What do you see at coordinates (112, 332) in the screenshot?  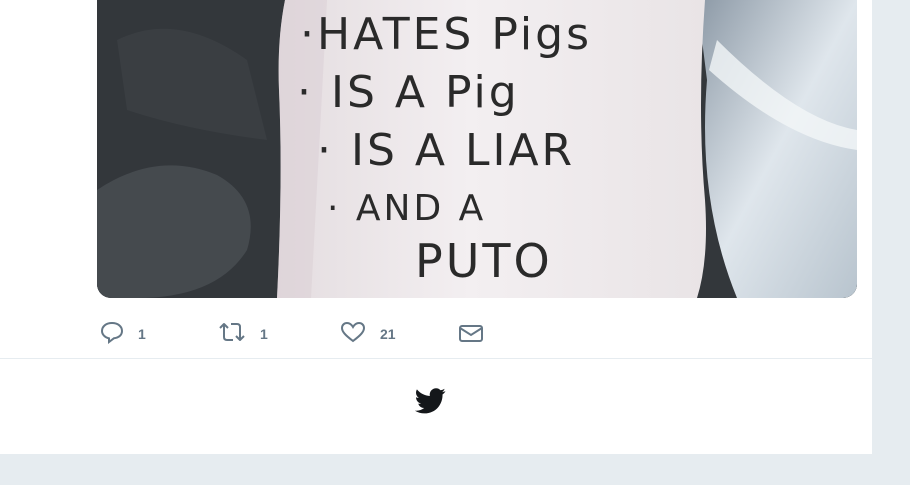 I see `reply-icon` at bounding box center [112, 332].